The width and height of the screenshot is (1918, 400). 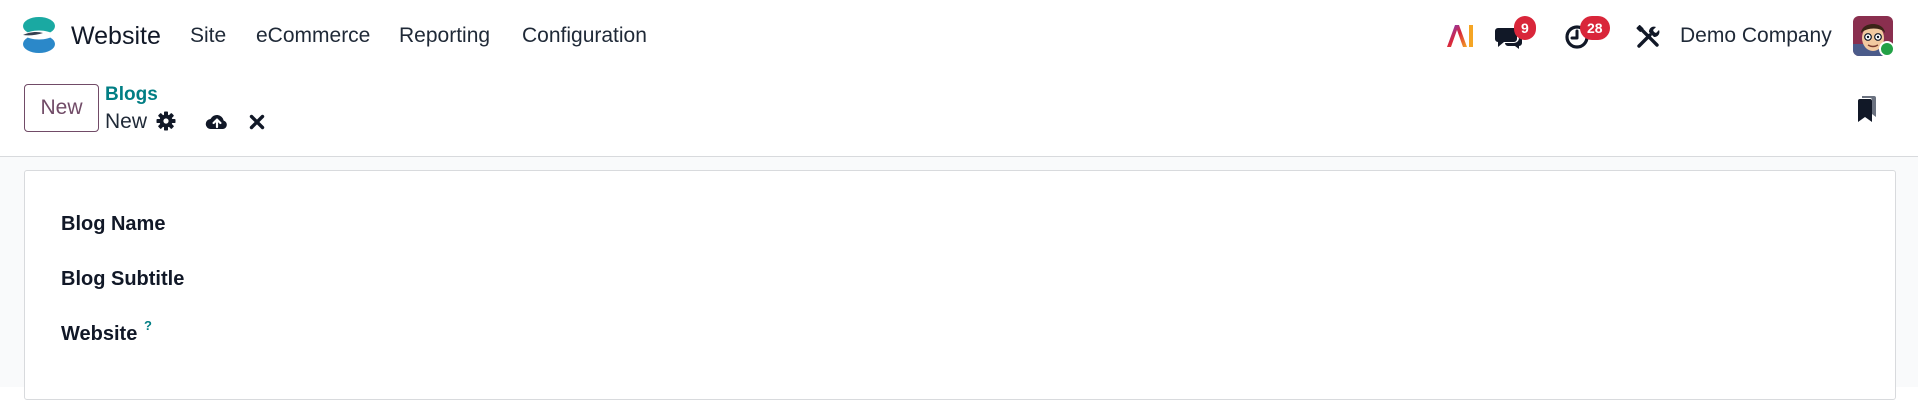 What do you see at coordinates (126, 121) in the screenshot?
I see `breadcrumb-current-record: New` at bounding box center [126, 121].